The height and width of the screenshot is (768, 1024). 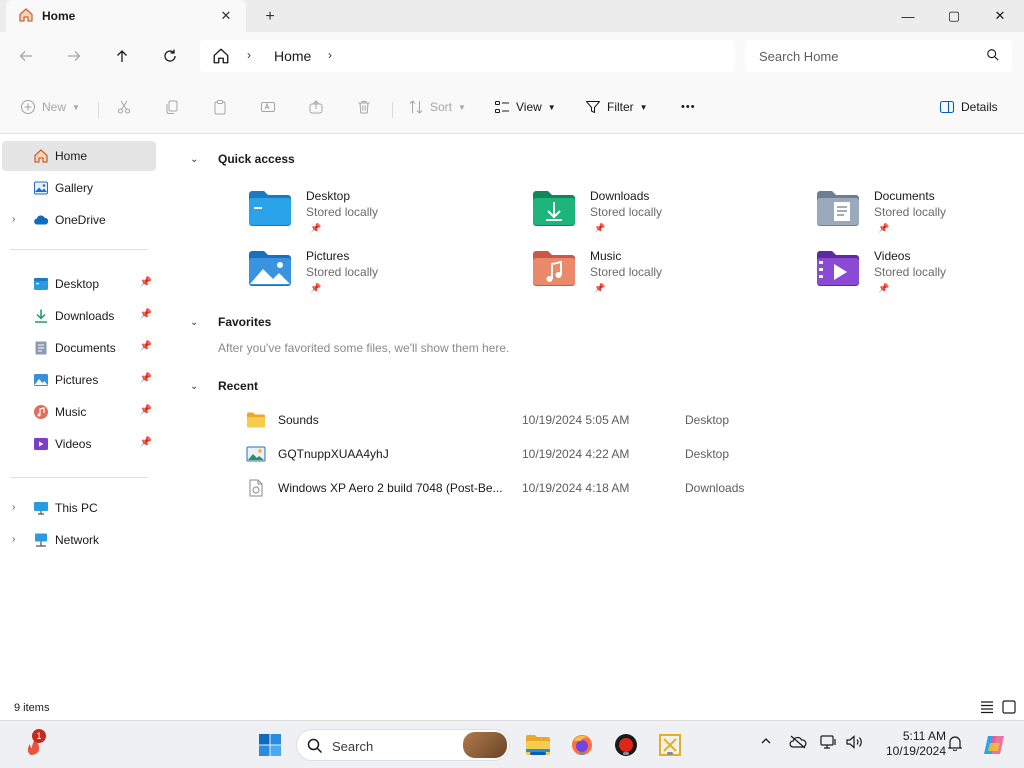 I want to click on taskbar-app, so click(x=670, y=745).